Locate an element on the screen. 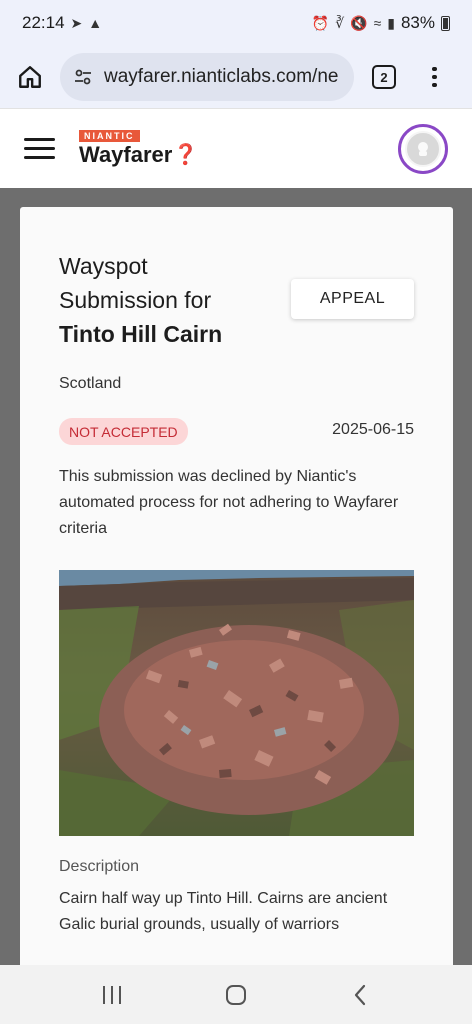 This screenshot has height=1024, width=472. submission-title: Wayspot Submission for Tinto Hill Cairn is located at coordinates (169, 300).